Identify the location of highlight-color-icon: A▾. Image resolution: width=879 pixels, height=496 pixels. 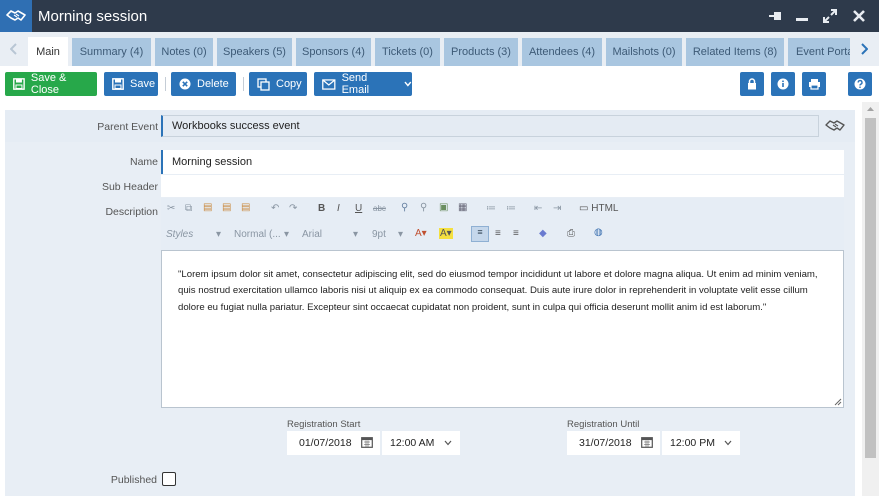
(446, 233).